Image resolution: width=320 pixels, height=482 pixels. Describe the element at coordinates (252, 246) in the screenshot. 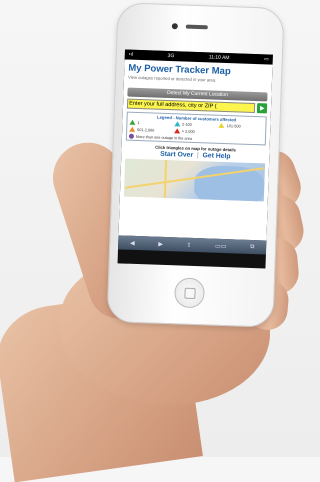

I see `tabs-button: ⧉` at that location.